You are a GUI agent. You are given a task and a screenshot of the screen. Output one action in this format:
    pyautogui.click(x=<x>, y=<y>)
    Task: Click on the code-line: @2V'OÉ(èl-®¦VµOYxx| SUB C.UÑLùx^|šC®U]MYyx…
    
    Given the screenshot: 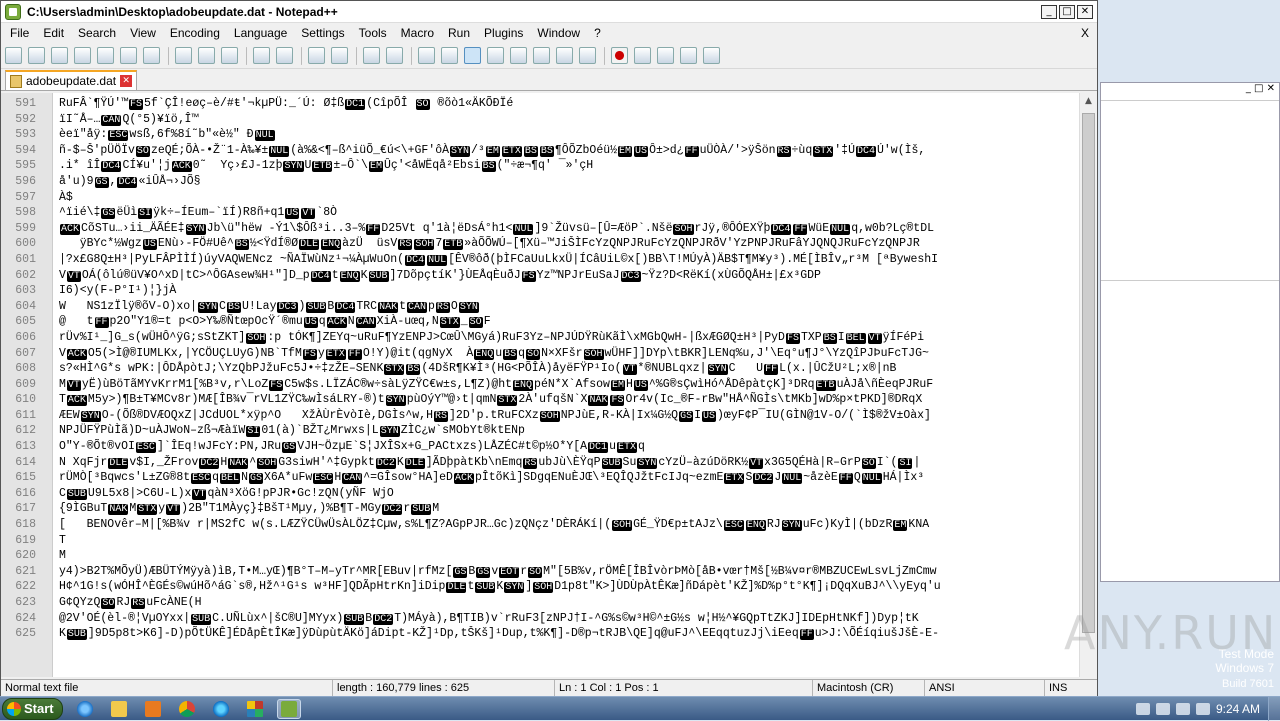 What is the action you would take?
    pyautogui.click(x=569, y=619)
    